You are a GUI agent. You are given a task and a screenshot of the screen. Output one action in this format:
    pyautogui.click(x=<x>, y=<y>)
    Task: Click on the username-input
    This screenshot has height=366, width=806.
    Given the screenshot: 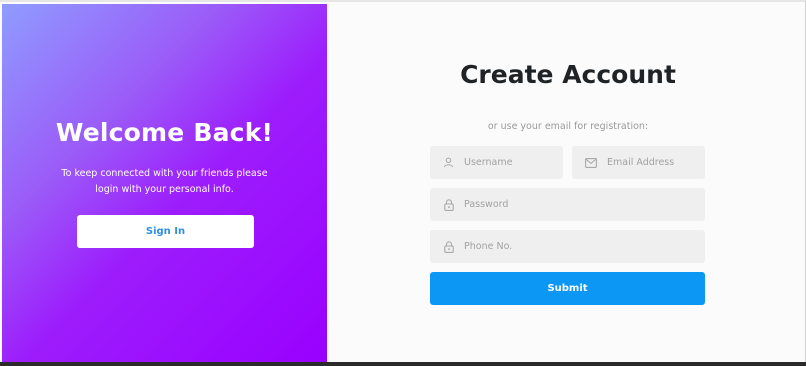 What is the action you would take?
    pyautogui.click(x=513, y=162)
    